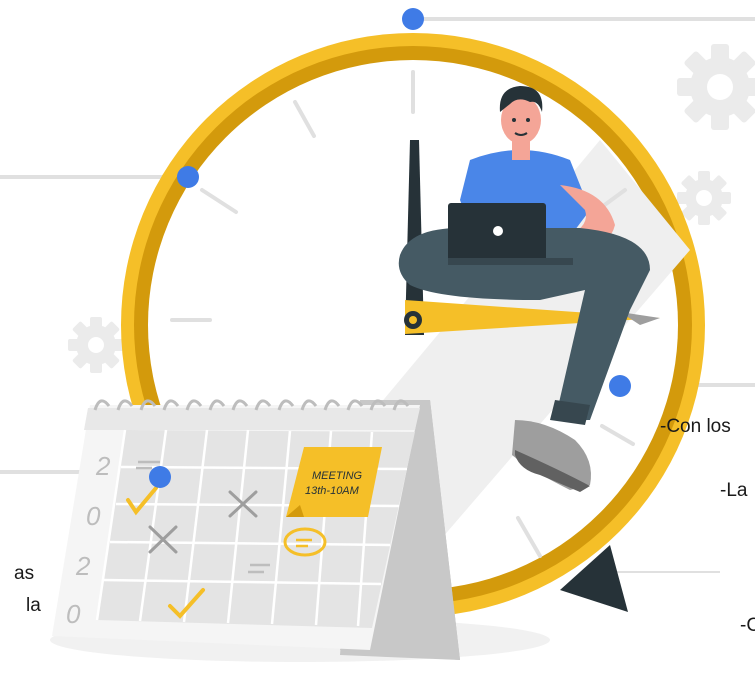 The image size is (755, 679). Describe the element at coordinates (695, 426) in the screenshot. I see `callout-text: -Con los` at that location.